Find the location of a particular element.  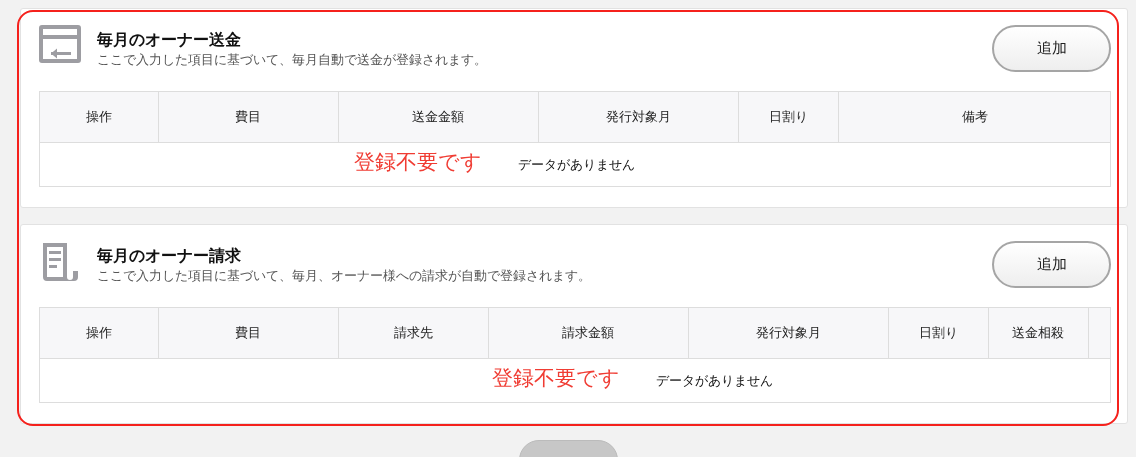

column-header: 請求先 is located at coordinates (413, 333).